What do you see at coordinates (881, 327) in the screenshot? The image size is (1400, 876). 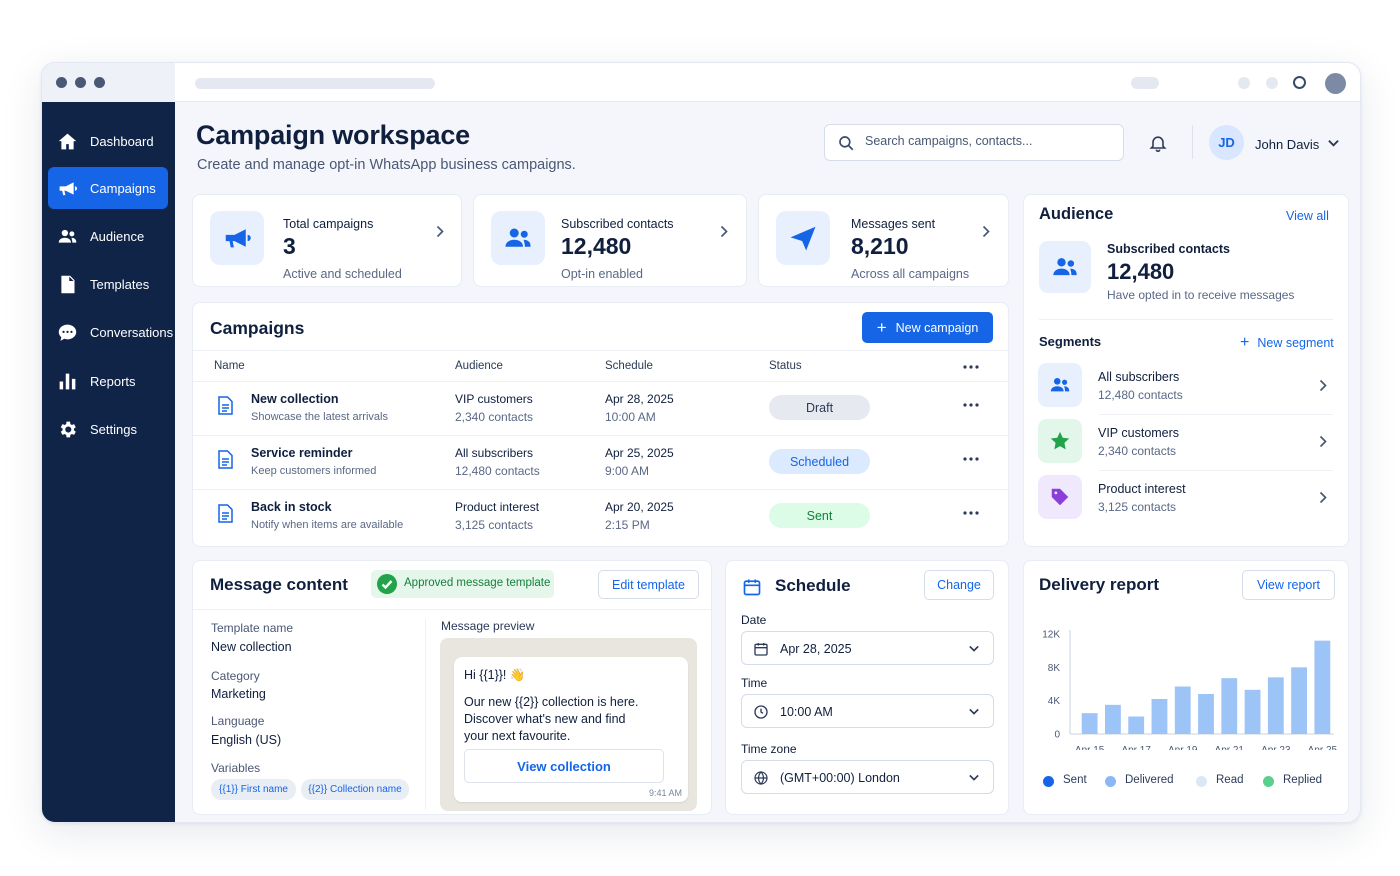 I see `plus-icon: +` at bounding box center [881, 327].